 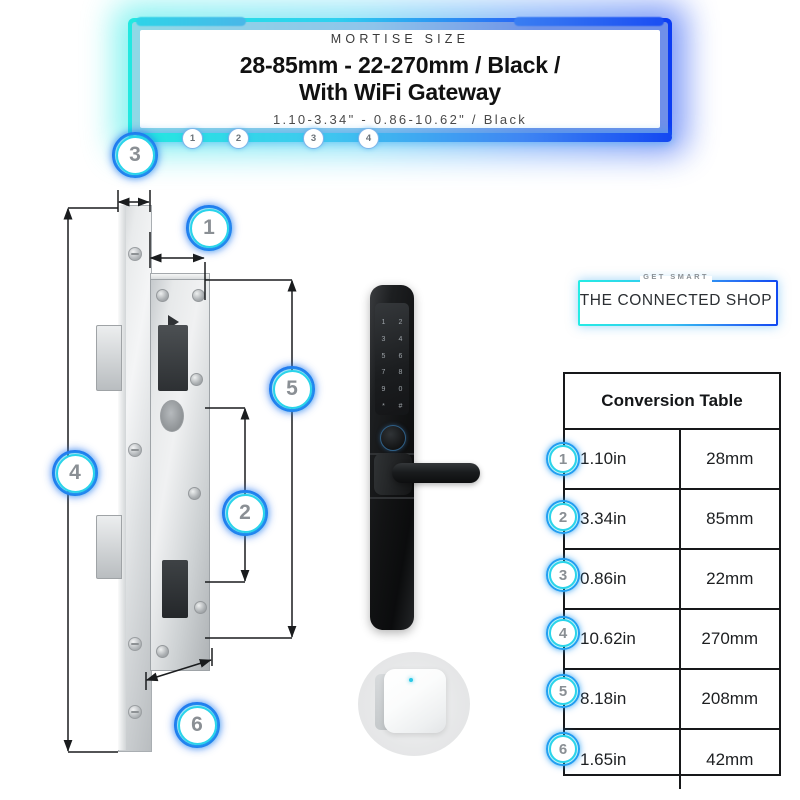 I want to click on keypad-key-3: 3, so click(x=383, y=339).